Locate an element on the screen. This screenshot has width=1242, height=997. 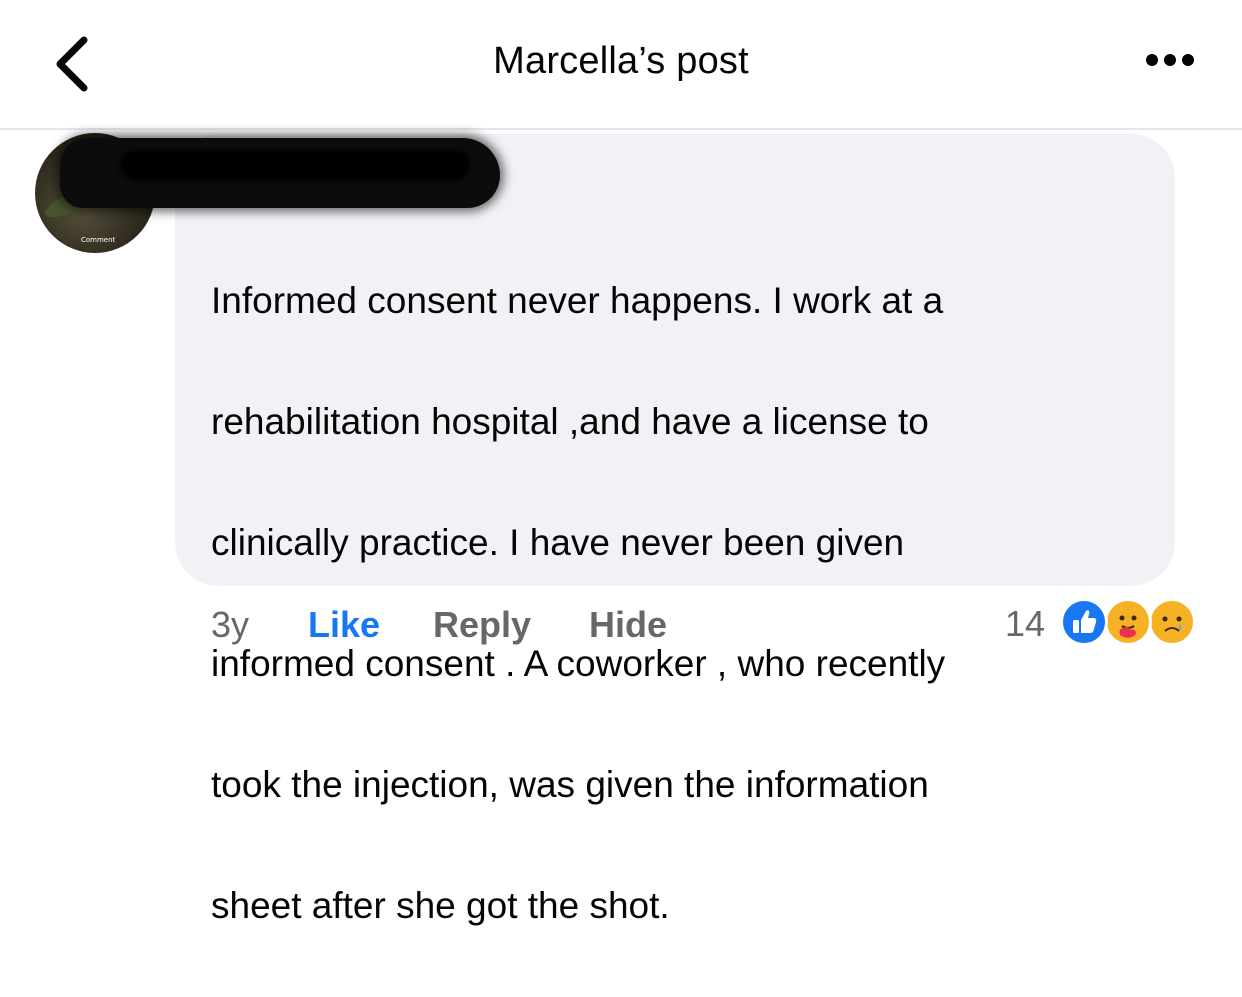
reaction-count: 14 is located at coordinates (1025, 623).